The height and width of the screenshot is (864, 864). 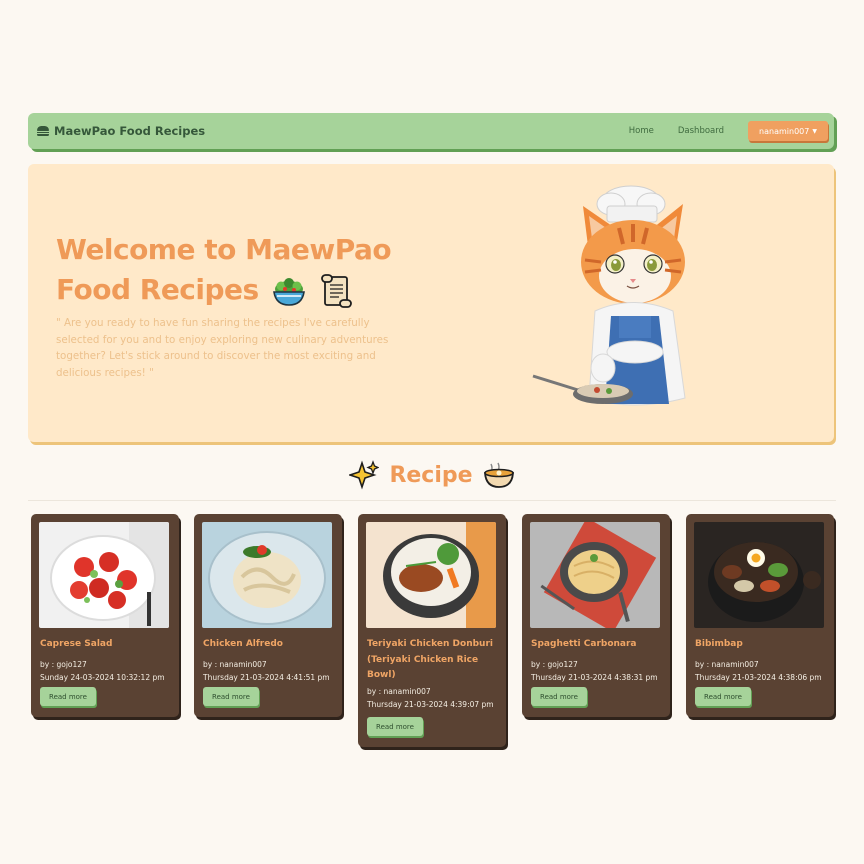 What do you see at coordinates (784, 131) in the screenshot?
I see `user-name: nanamin007` at bounding box center [784, 131].